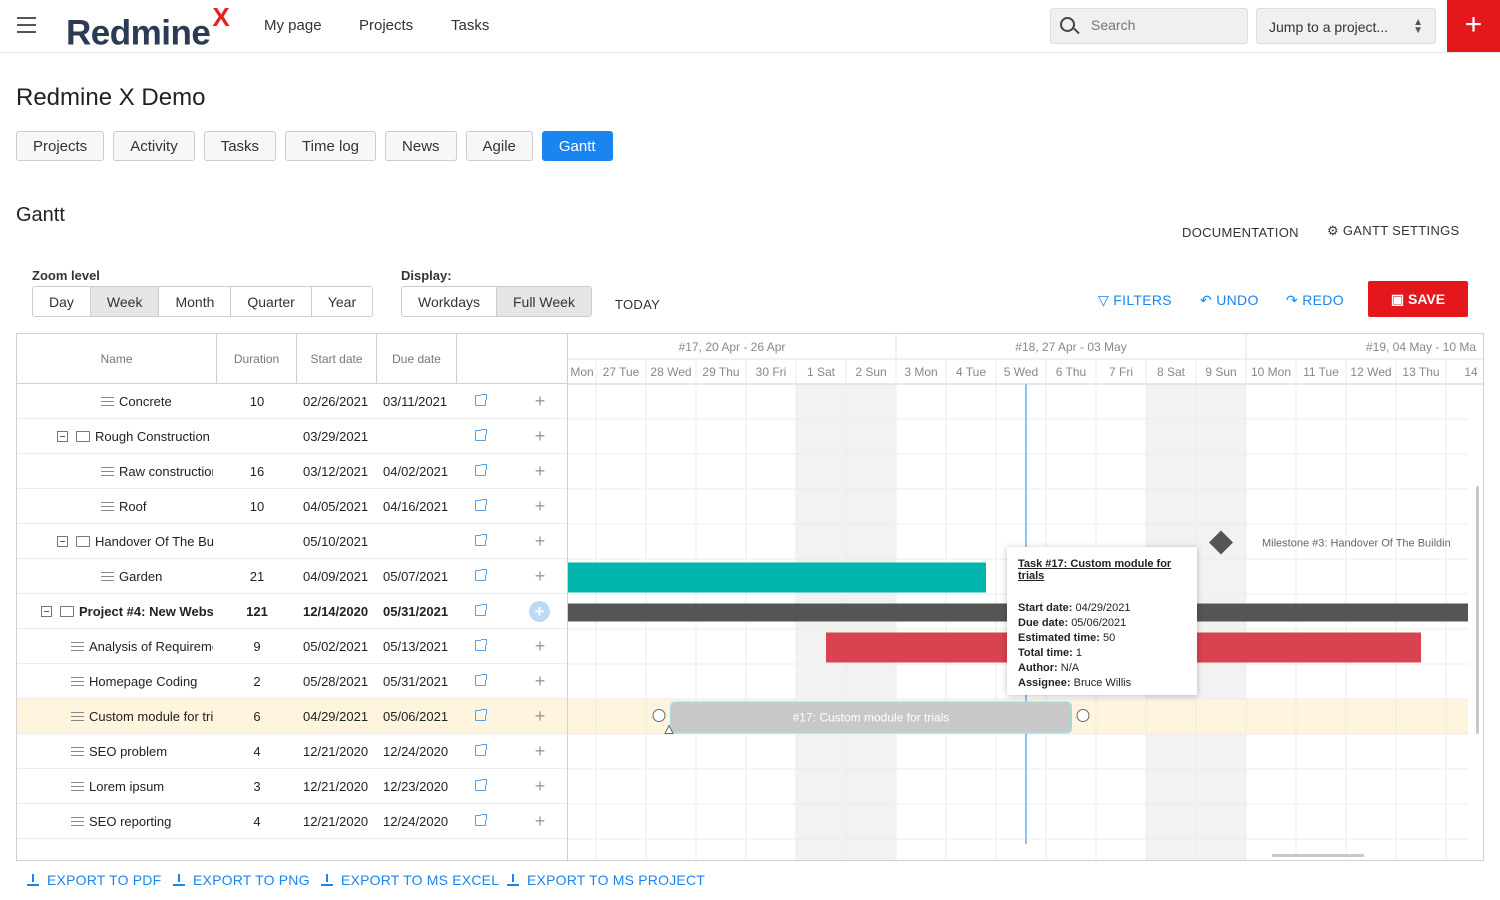 The height and width of the screenshot is (900, 1500). What do you see at coordinates (410, 880) in the screenshot?
I see `export-to-ms-excel-button: EXPORT TO MS EXCEL` at bounding box center [410, 880].